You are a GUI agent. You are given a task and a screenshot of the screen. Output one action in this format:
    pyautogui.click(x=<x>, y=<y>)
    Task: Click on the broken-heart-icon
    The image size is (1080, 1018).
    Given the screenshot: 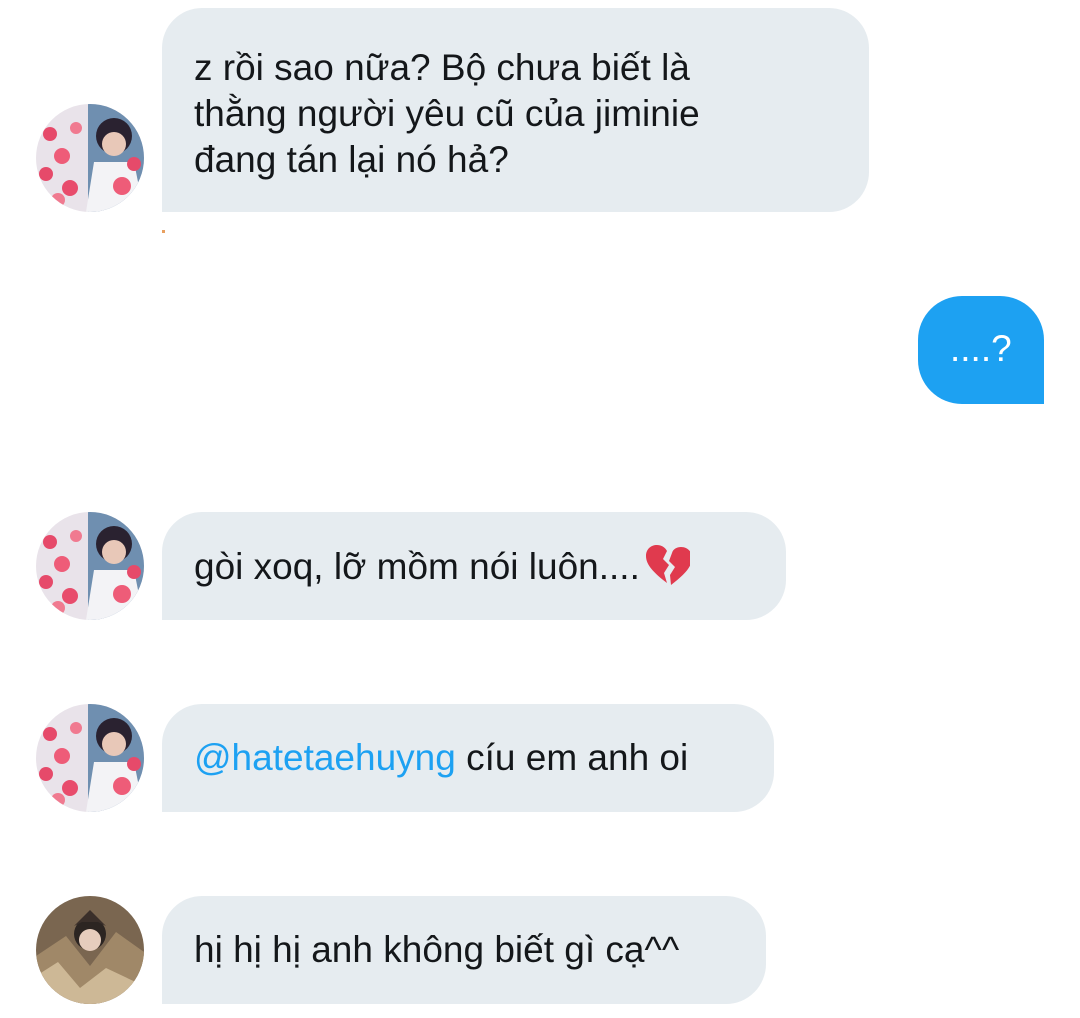 What is the action you would take?
    pyautogui.click(x=667, y=565)
    